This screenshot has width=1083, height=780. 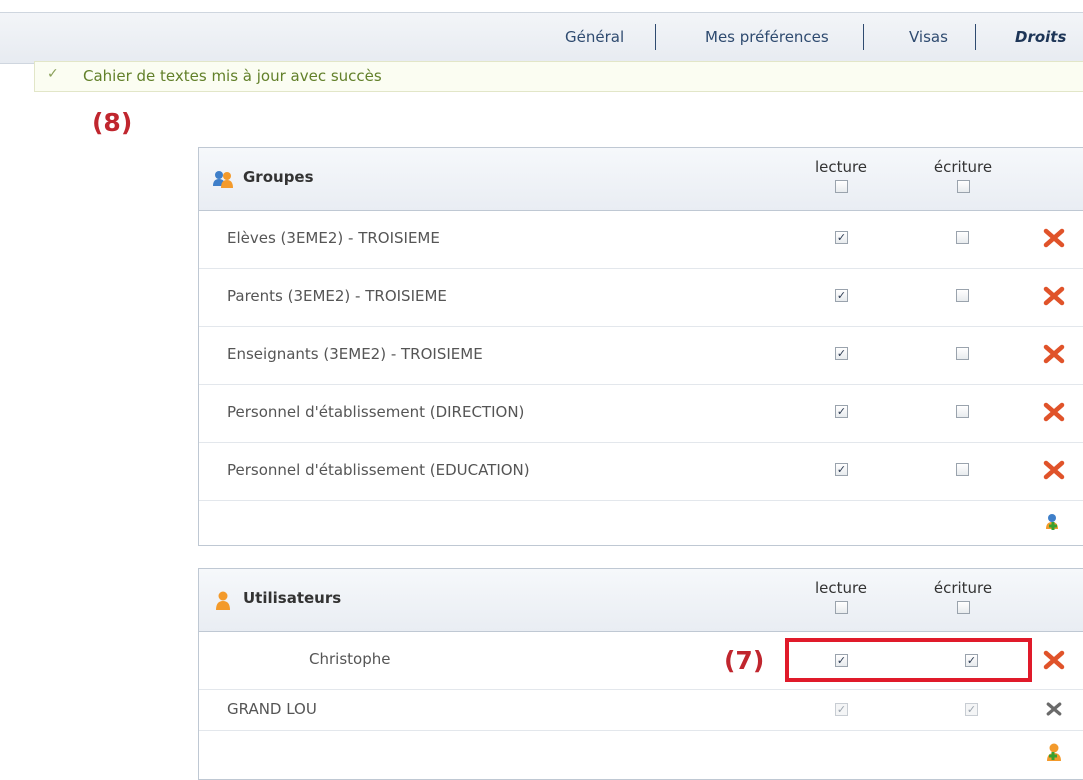 What do you see at coordinates (53, 74) in the screenshot?
I see `check-icon: ✓` at bounding box center [53, 74].